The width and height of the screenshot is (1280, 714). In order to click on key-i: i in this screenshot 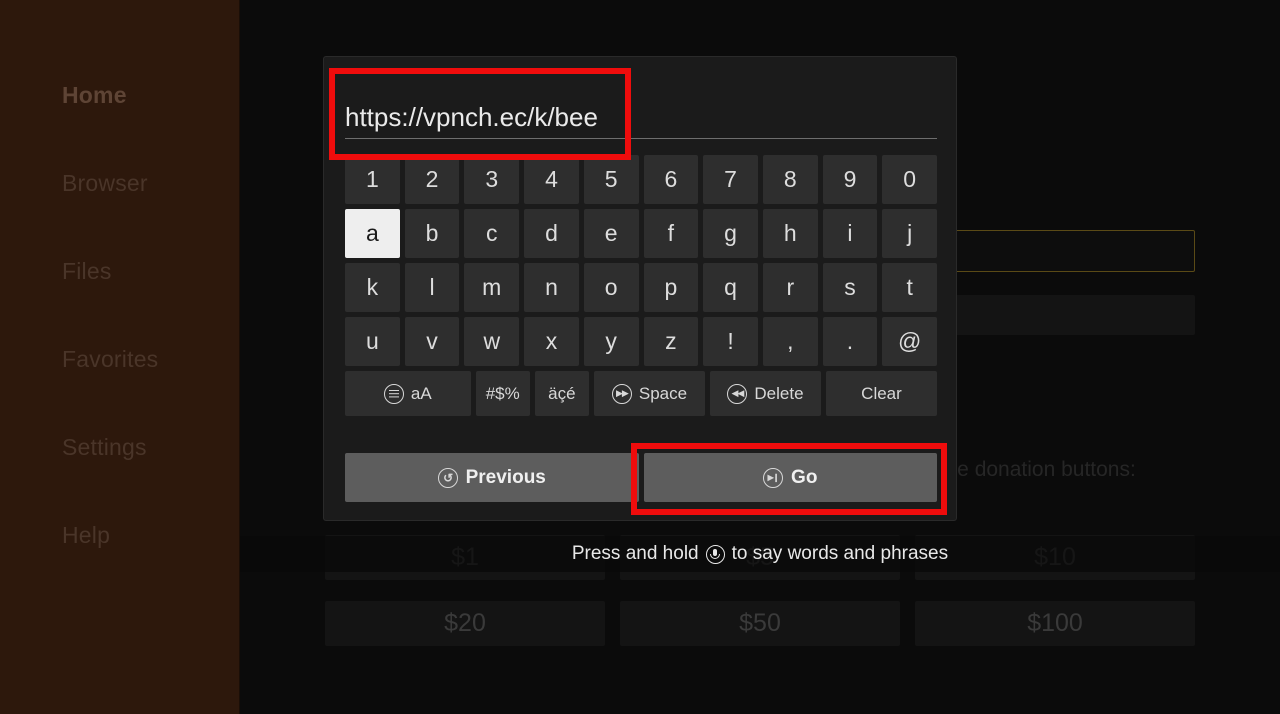, I will do `click(850, 233)`.